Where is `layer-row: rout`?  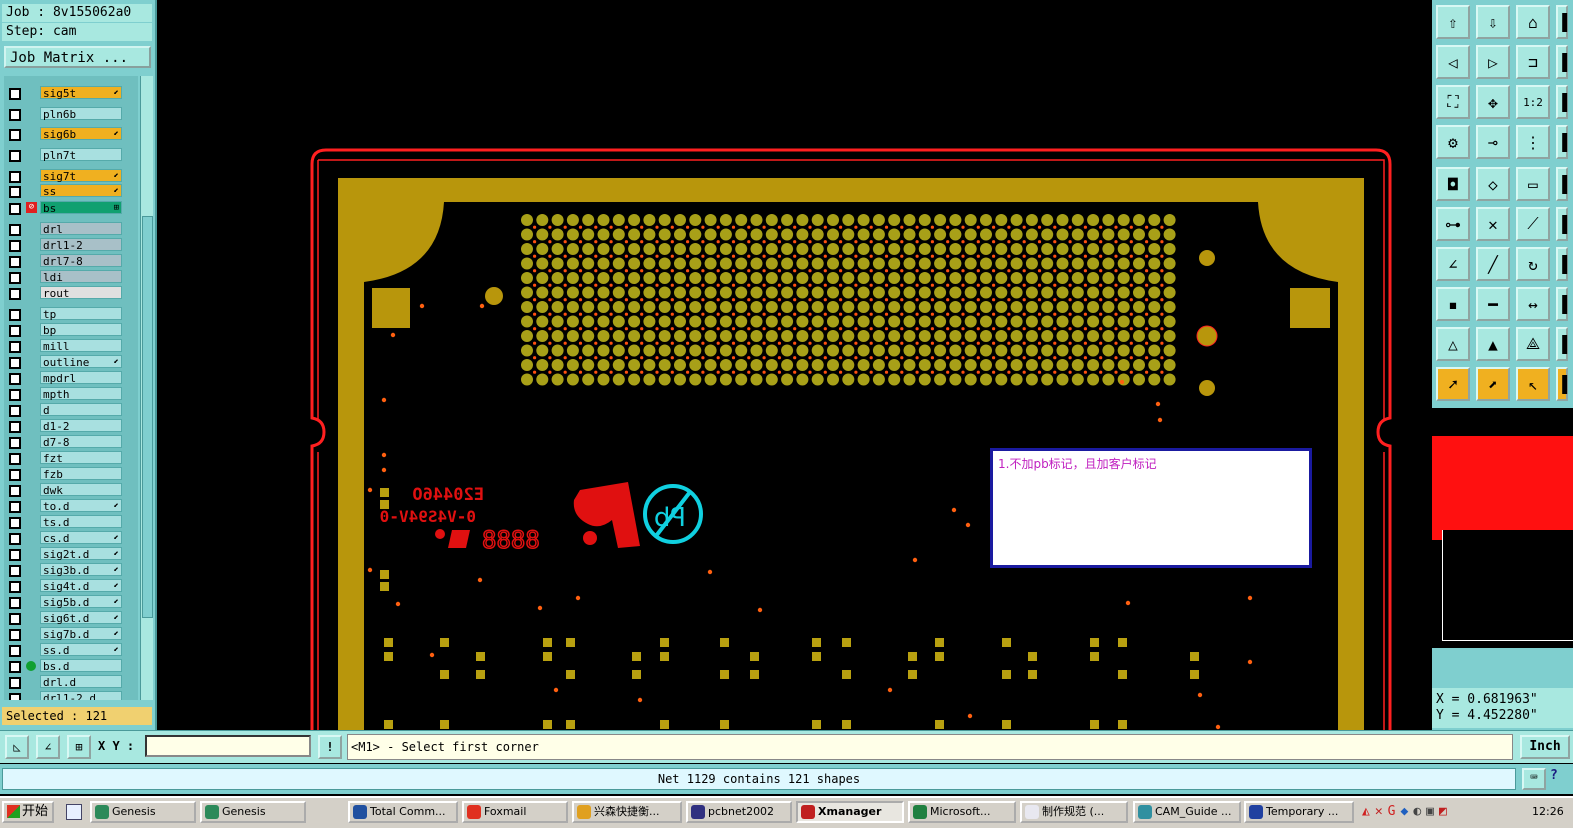 layer-row: rout is located at coordinates (71, 293).